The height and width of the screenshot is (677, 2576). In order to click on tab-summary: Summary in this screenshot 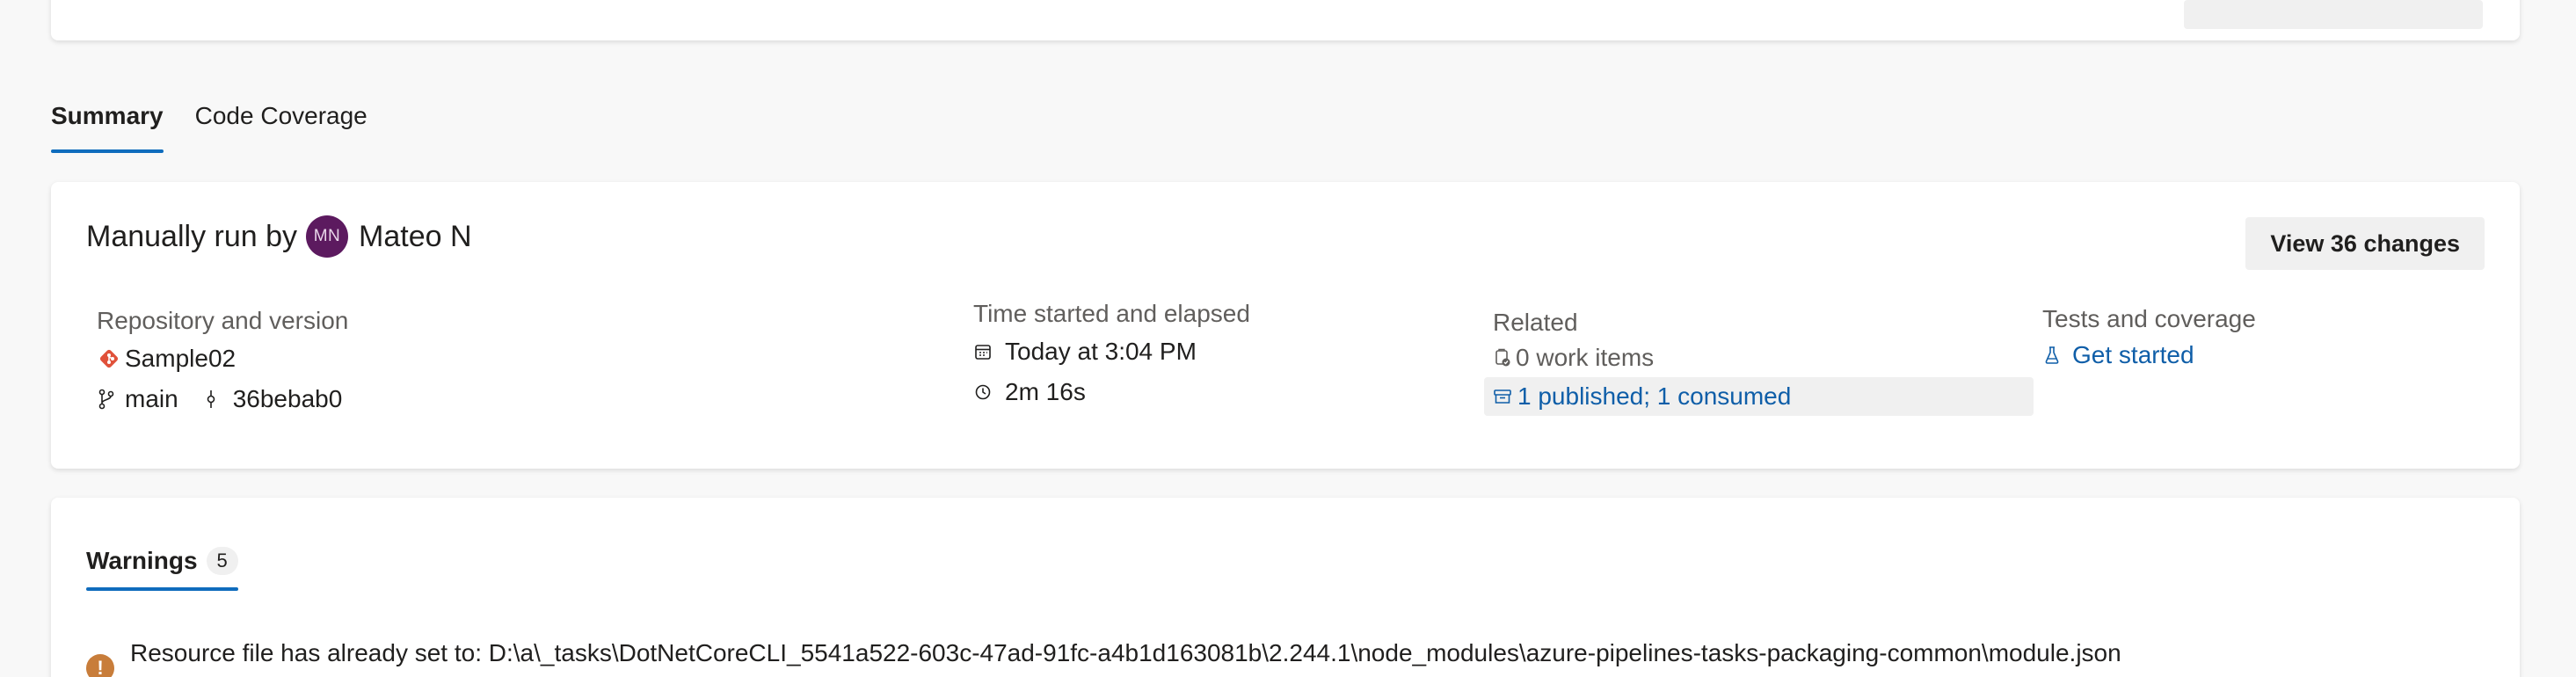, I will do `click(107, 122)`.